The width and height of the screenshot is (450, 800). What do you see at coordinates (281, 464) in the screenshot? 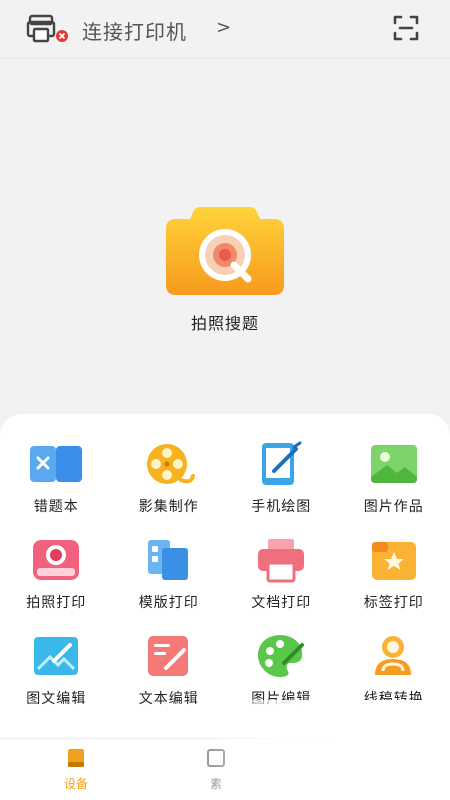
I see `phone-drawing-icon` at bounding box center [281, 464].